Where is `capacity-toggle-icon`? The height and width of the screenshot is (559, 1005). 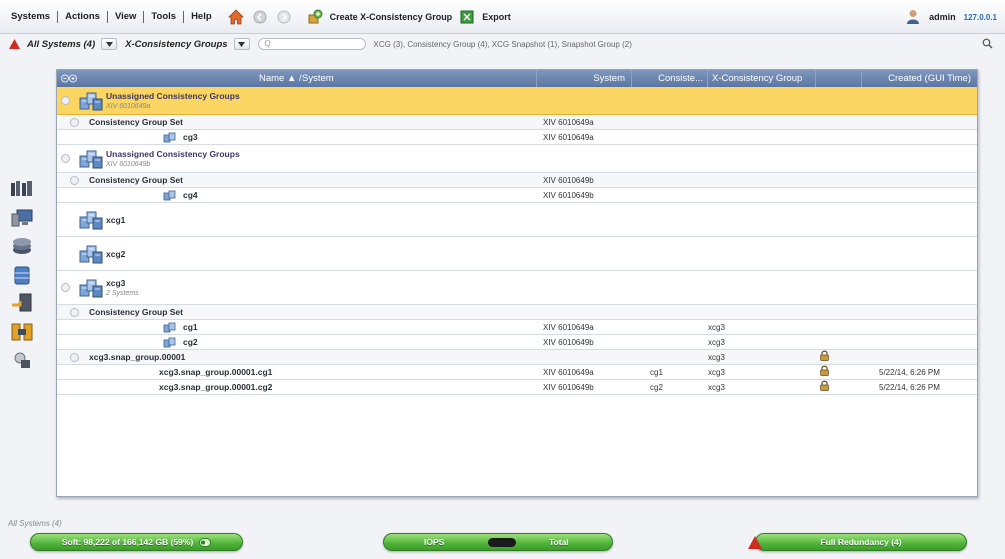
capacity-toggle-icon is located at coordinates (205, 542).